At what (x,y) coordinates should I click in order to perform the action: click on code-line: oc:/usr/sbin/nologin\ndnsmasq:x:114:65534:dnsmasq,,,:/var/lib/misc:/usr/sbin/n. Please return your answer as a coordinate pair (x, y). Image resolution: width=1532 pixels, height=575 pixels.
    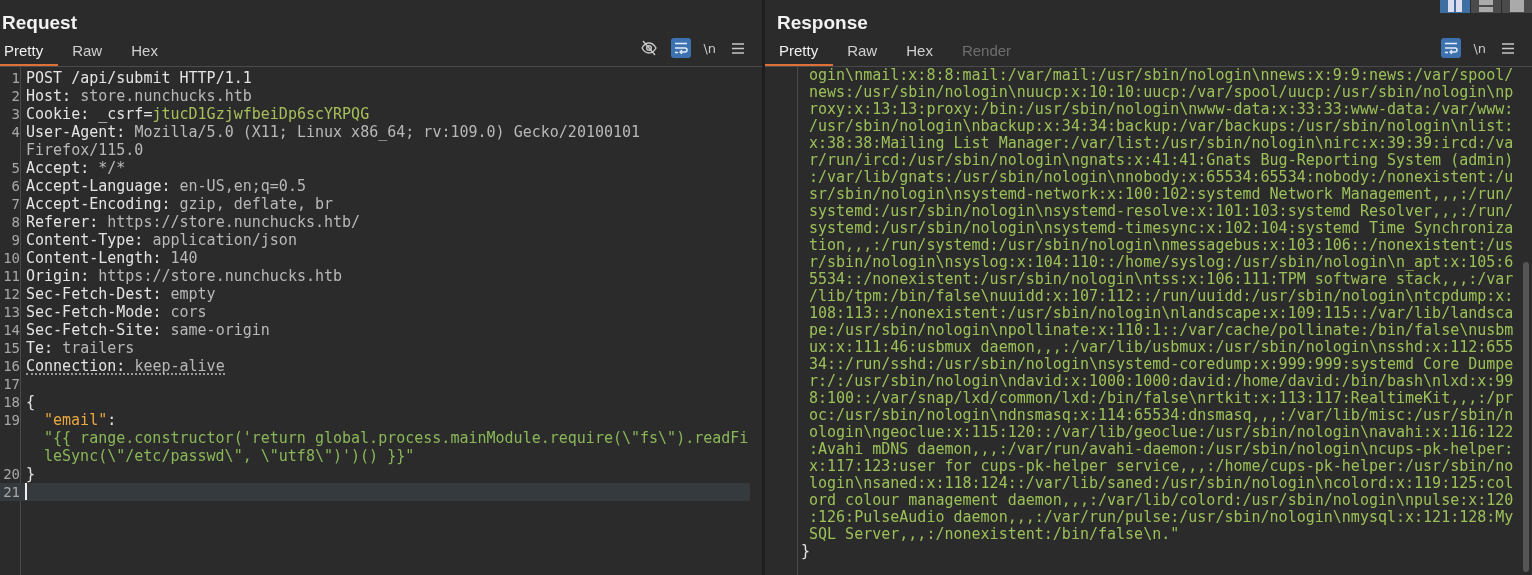
    Looking at the image, I should click on (1161, 415).